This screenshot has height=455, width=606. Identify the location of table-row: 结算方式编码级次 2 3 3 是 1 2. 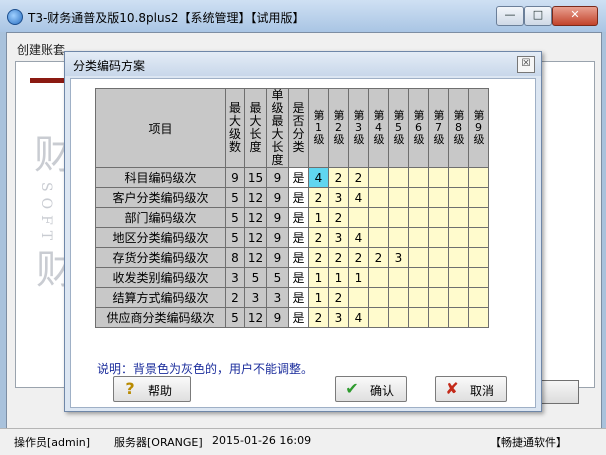
(292, 297).